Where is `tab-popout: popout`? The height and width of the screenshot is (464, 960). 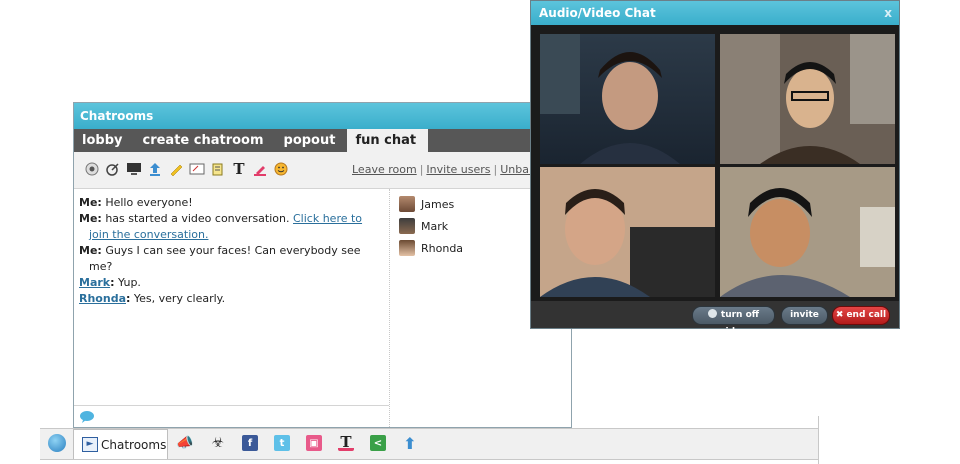
tab-popout: popout is located at coordinates (312, 140).